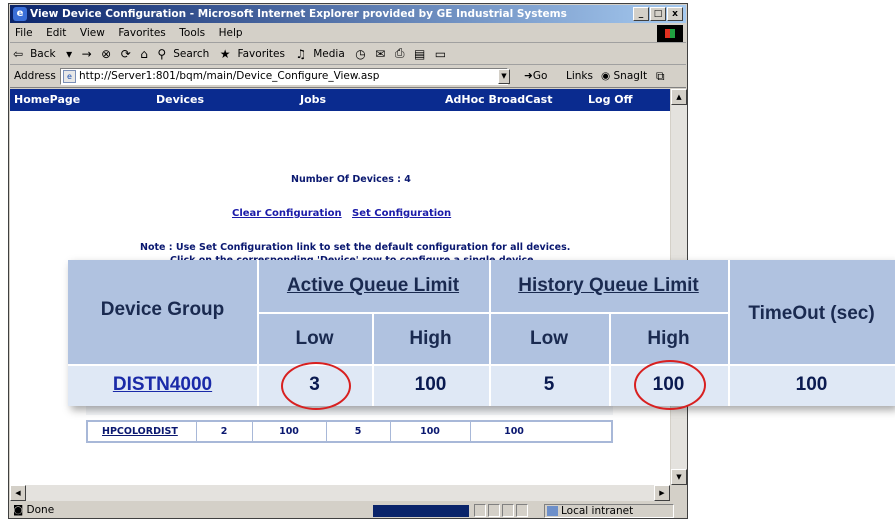 The image size is (895, 520). Describe the element at coordinates (161, 54) in the screenshot. I see `search-icon: ⚲` at that location.